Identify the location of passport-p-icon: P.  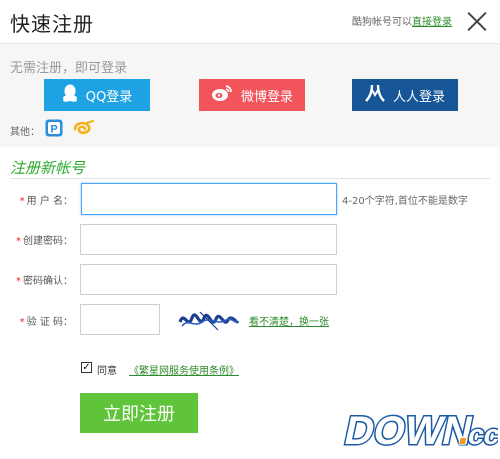
(54, 128).